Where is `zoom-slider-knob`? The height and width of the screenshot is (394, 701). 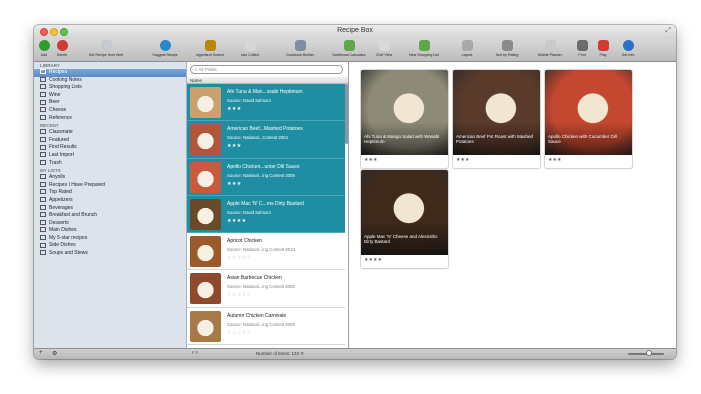
zoom-slider-knob is located at coordinates (649, 353).